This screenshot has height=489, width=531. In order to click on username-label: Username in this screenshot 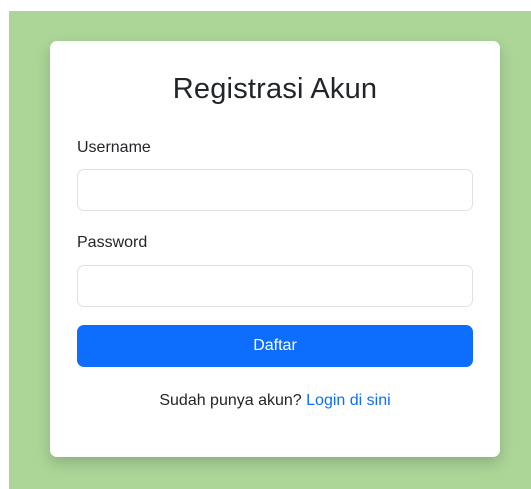, I will do `click(114, 147)`.